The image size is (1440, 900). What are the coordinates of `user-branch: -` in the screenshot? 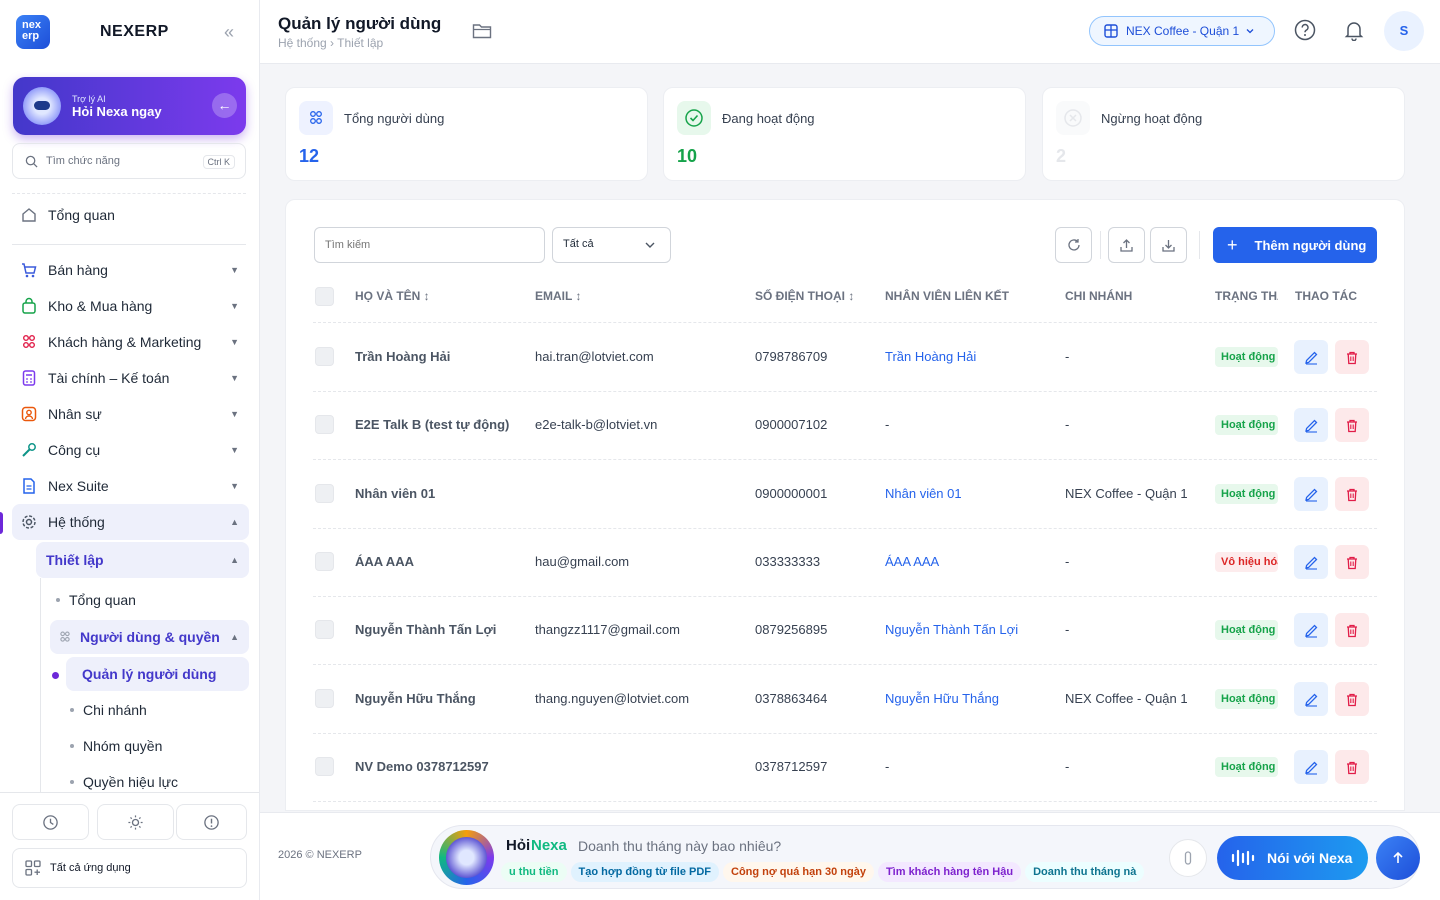 It's located at (1067, 561).